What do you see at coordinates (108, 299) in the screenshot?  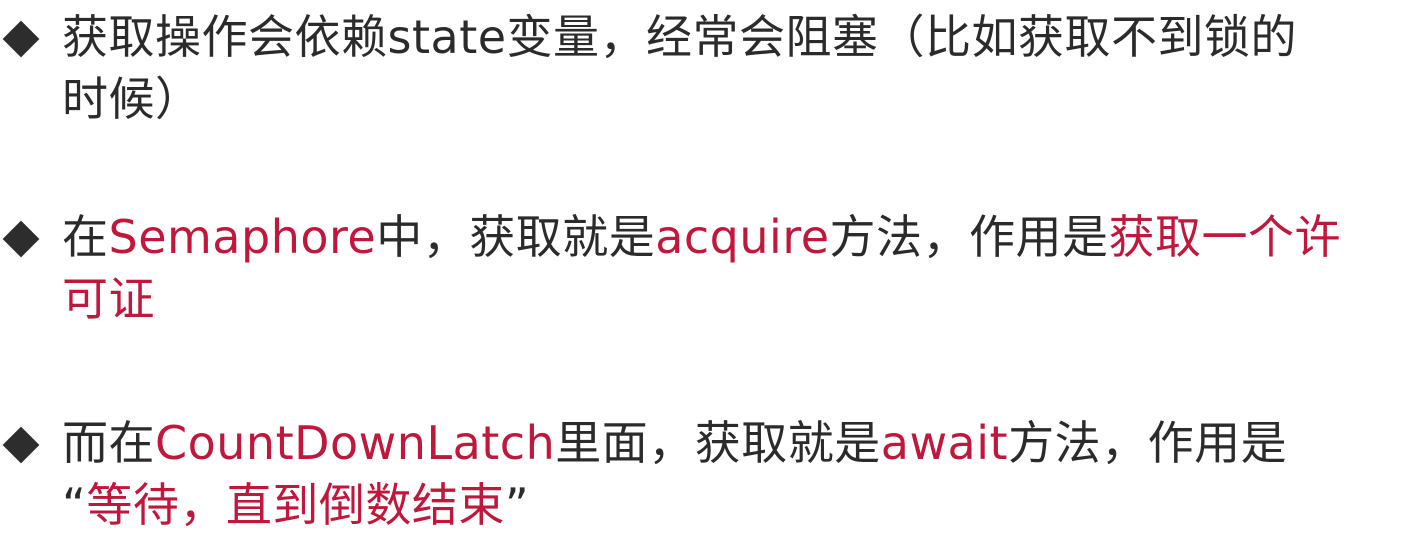 I see `highlight-get-permit-cont: 可证` at bounding box center [108, 299].